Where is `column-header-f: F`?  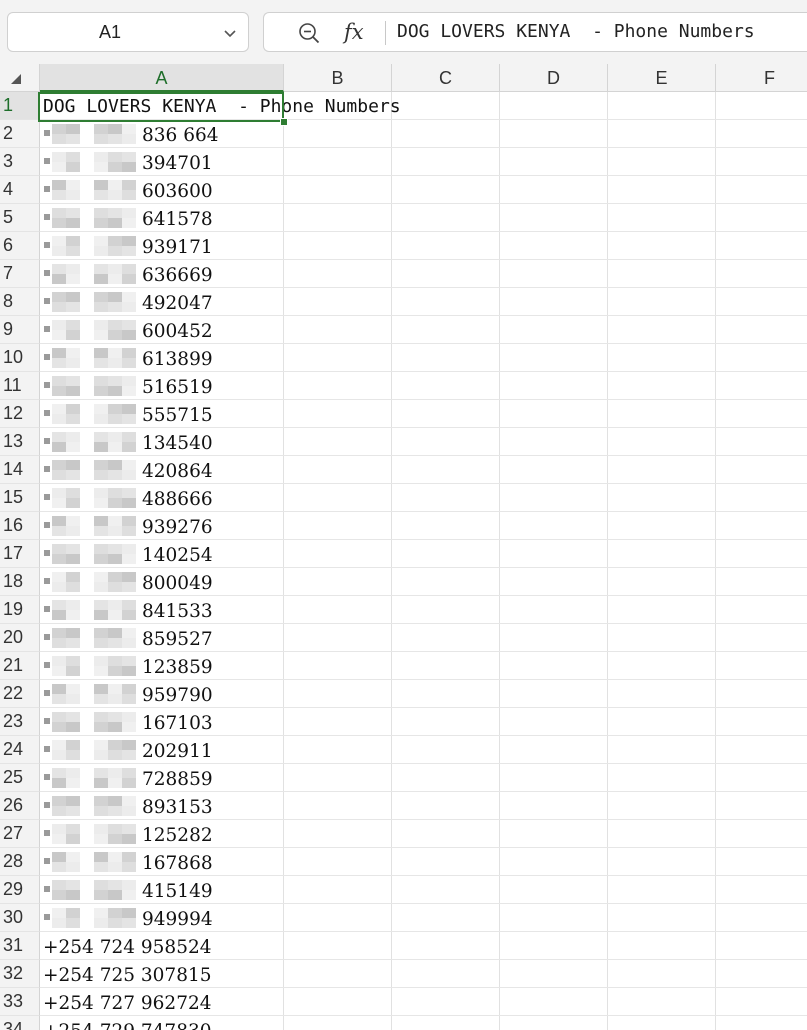
column-header-f: F is located at coordinates (761, 78).